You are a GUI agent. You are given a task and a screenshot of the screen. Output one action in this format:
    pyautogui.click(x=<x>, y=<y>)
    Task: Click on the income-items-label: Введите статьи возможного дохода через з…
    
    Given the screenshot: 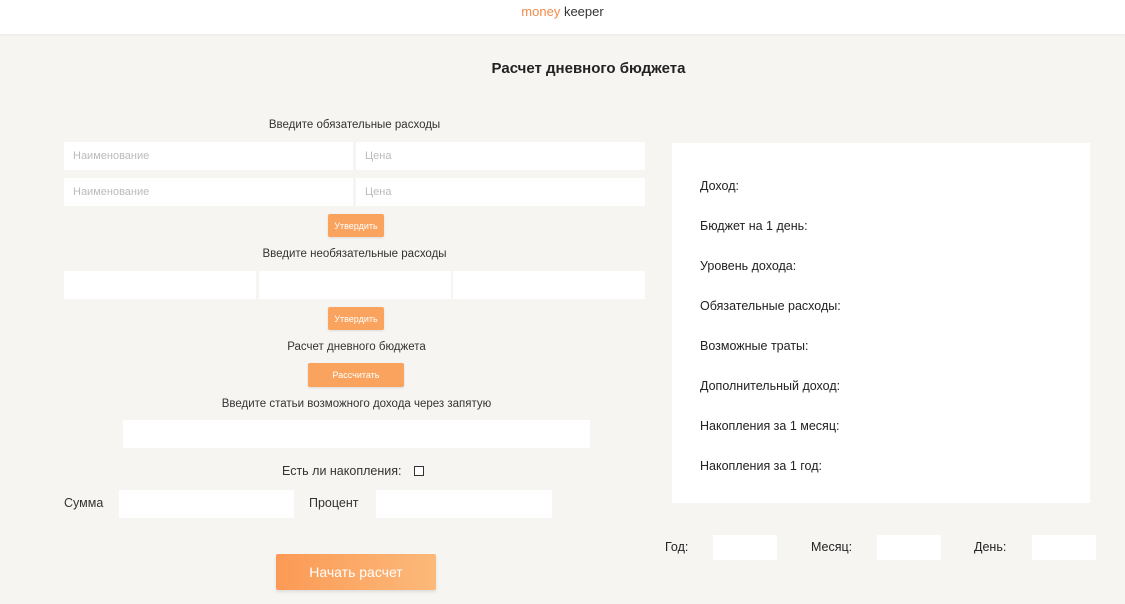 What is the action you would take?
    pyautogui.click(x=356, y=404)
    